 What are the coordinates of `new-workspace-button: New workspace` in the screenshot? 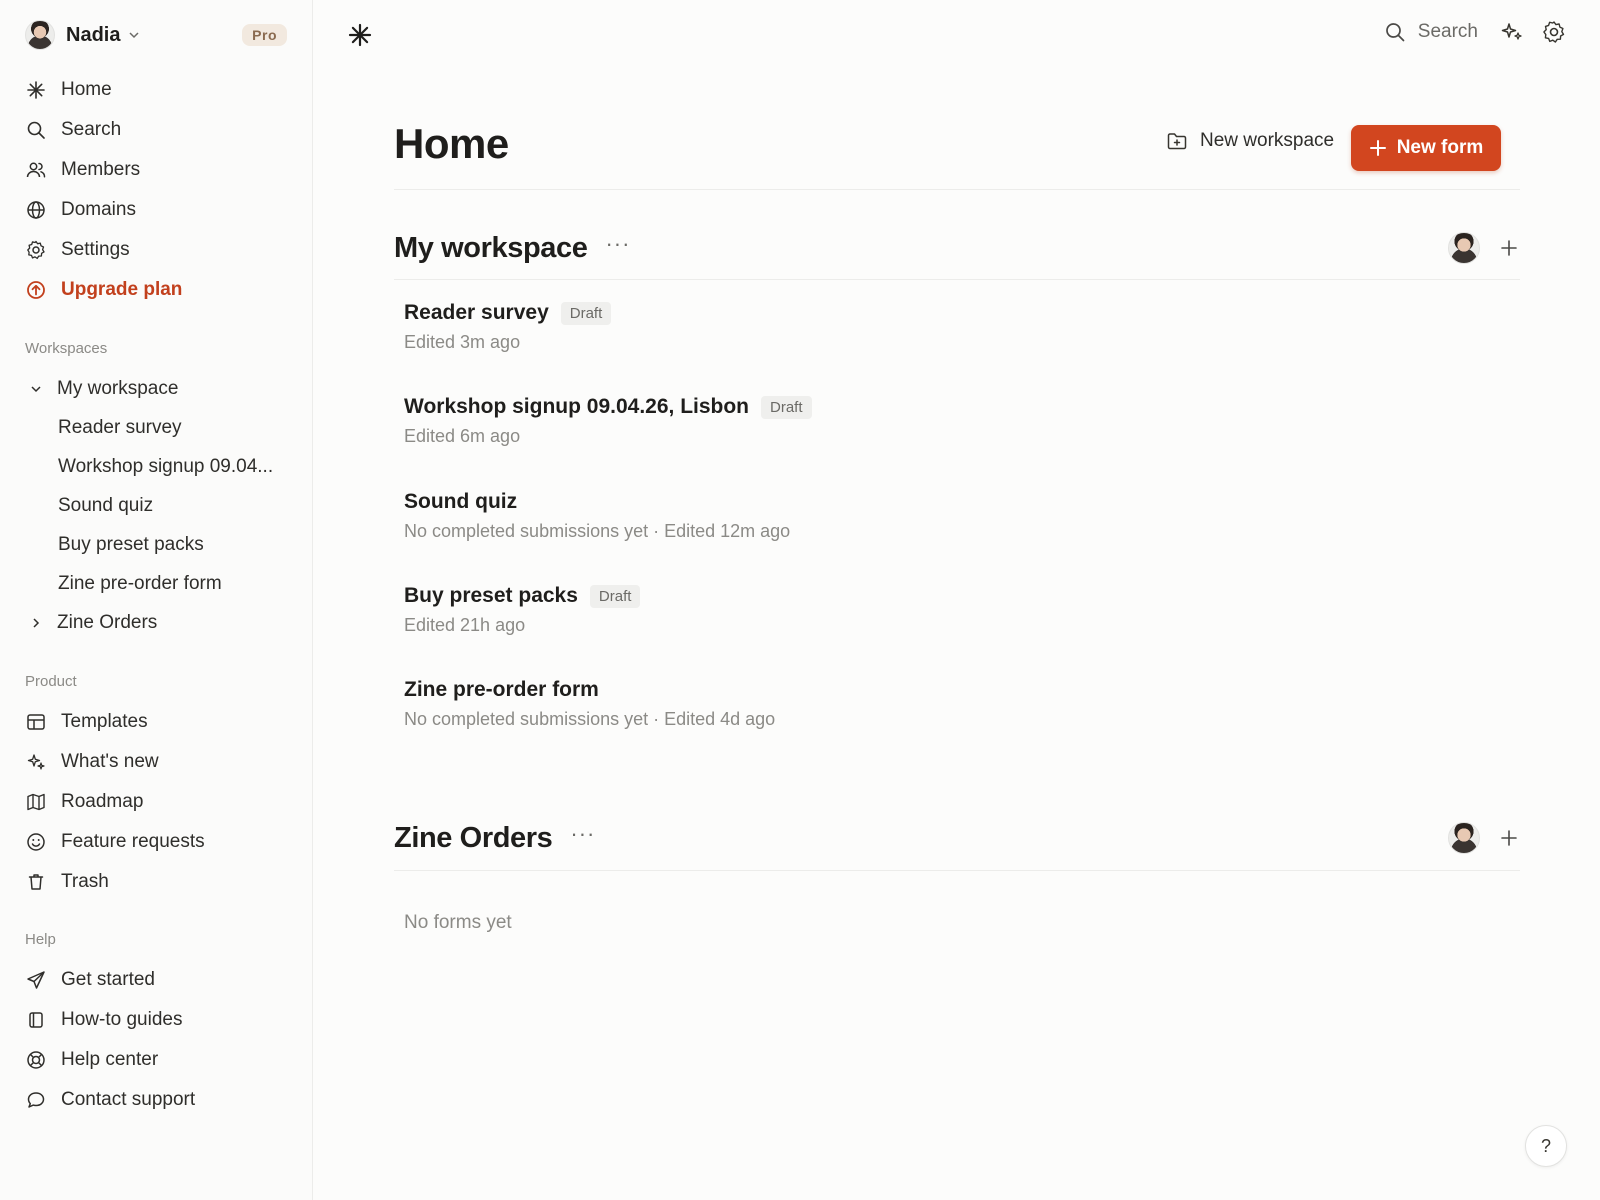 It's located at (1250, 141).